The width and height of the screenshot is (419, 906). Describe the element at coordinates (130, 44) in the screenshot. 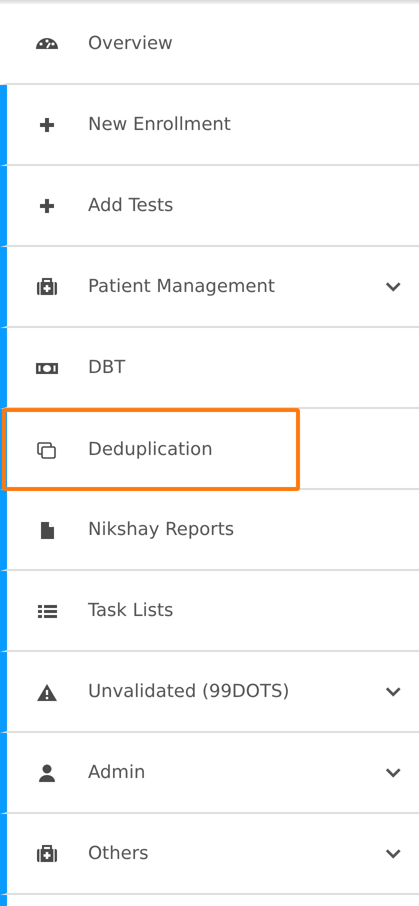

I see `menu-label: Overview` at that location.